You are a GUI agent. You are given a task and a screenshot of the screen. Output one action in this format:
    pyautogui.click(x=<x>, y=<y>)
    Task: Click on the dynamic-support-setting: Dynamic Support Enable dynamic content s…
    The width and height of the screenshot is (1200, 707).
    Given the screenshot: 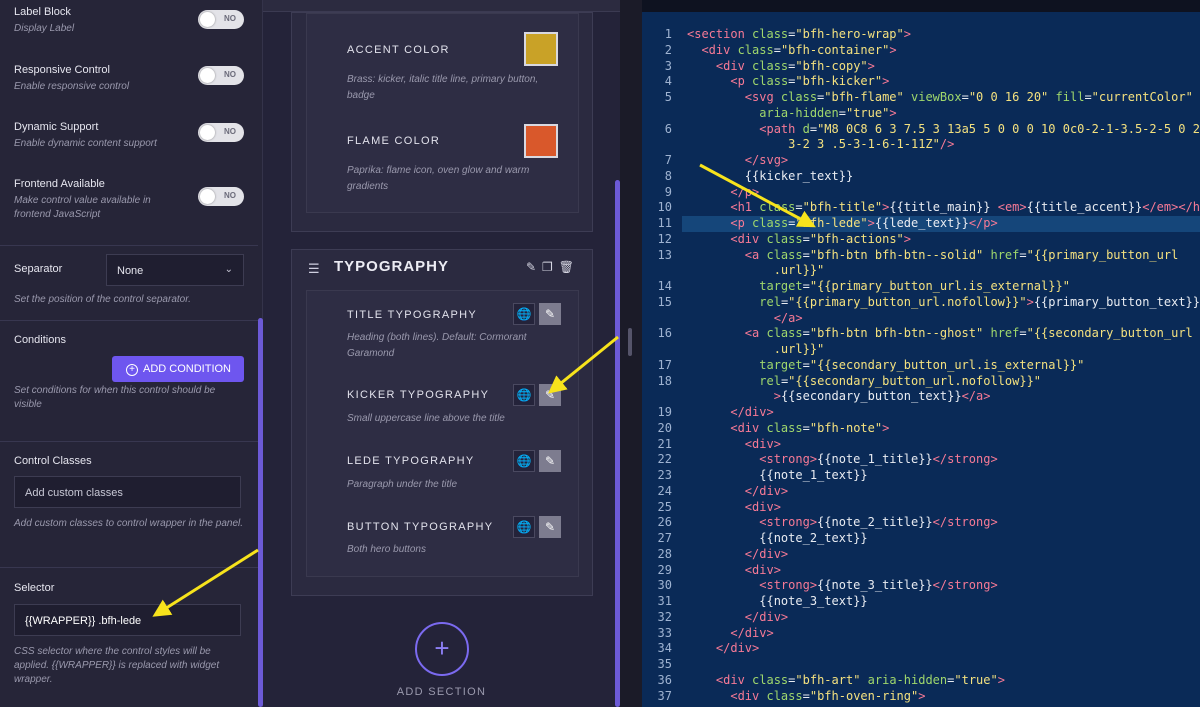 What is the action you would take?
    pyautogui.click(x=129, y=136)
    